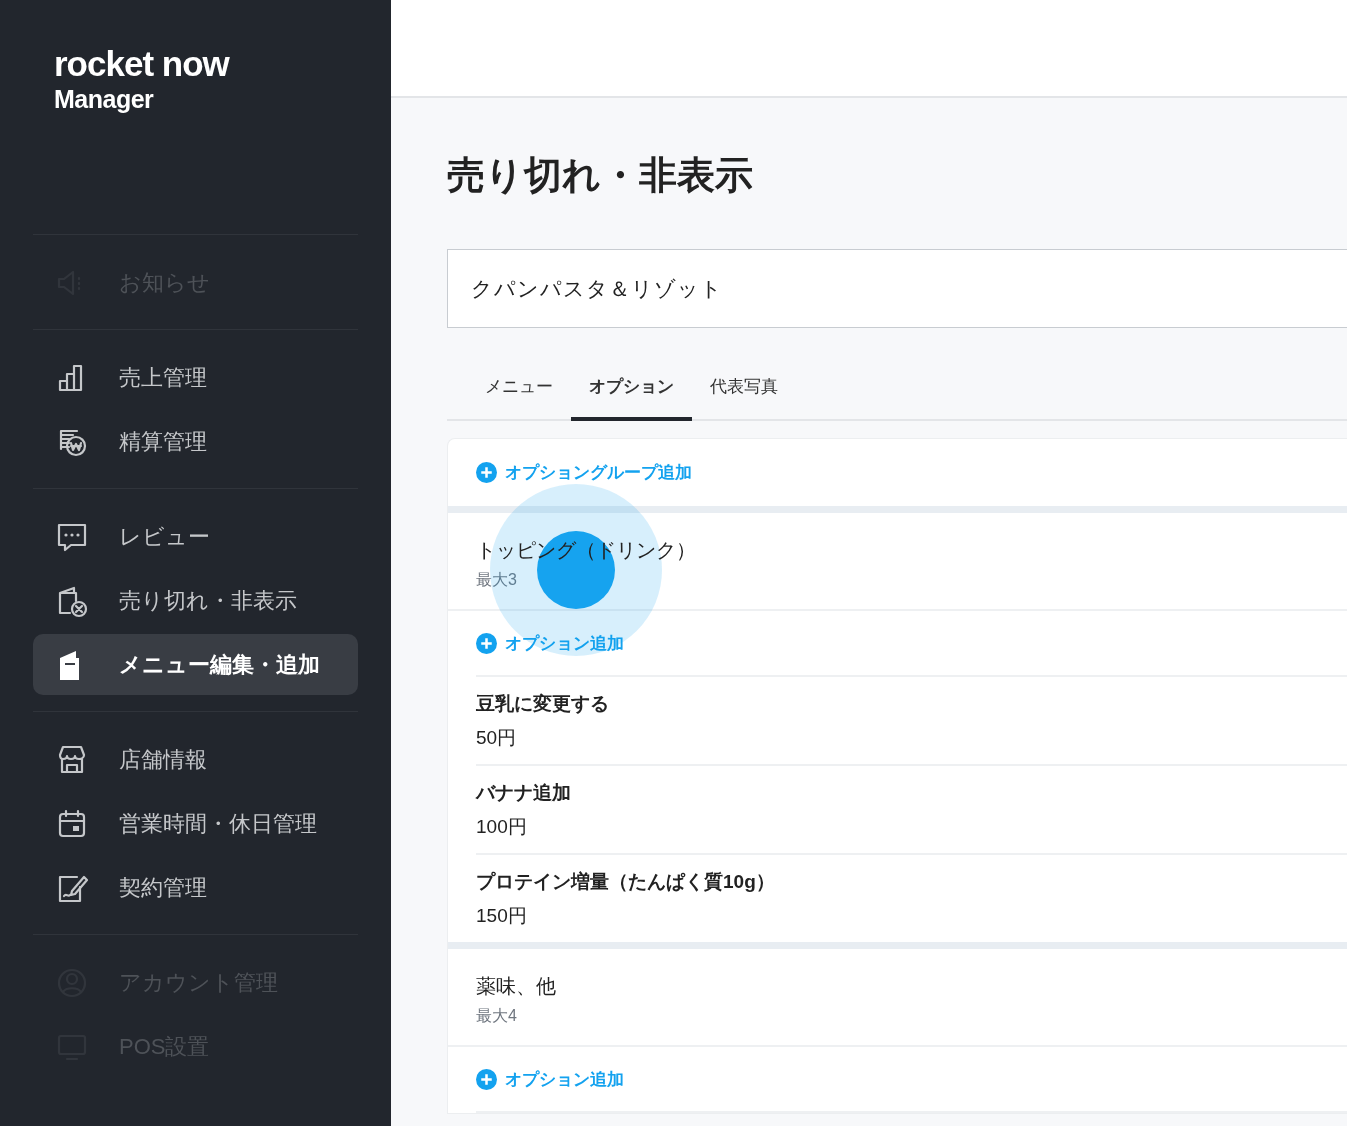 The height and width of the screenshot is (1126, 1347). What do you see at coordinates (502, 827) in the screenshot?
I see `option-price: 100円` at bounding box center [502, 827].